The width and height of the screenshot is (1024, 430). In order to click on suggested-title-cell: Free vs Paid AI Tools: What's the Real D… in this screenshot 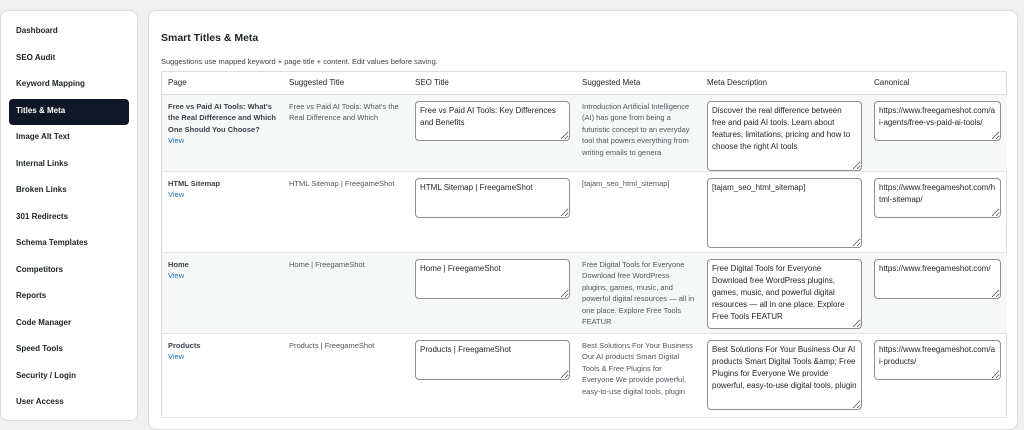, I will do `click(346, 133)`.